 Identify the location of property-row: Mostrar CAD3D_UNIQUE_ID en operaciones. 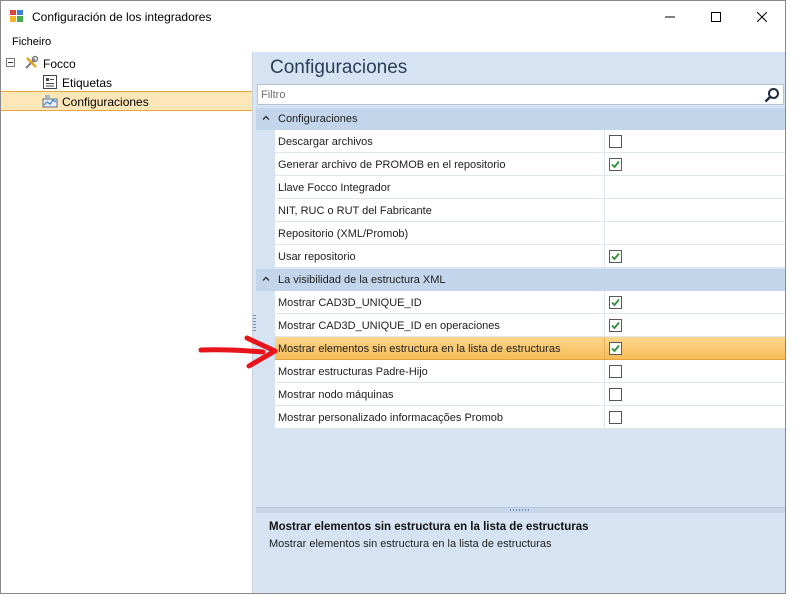
(530, 325).